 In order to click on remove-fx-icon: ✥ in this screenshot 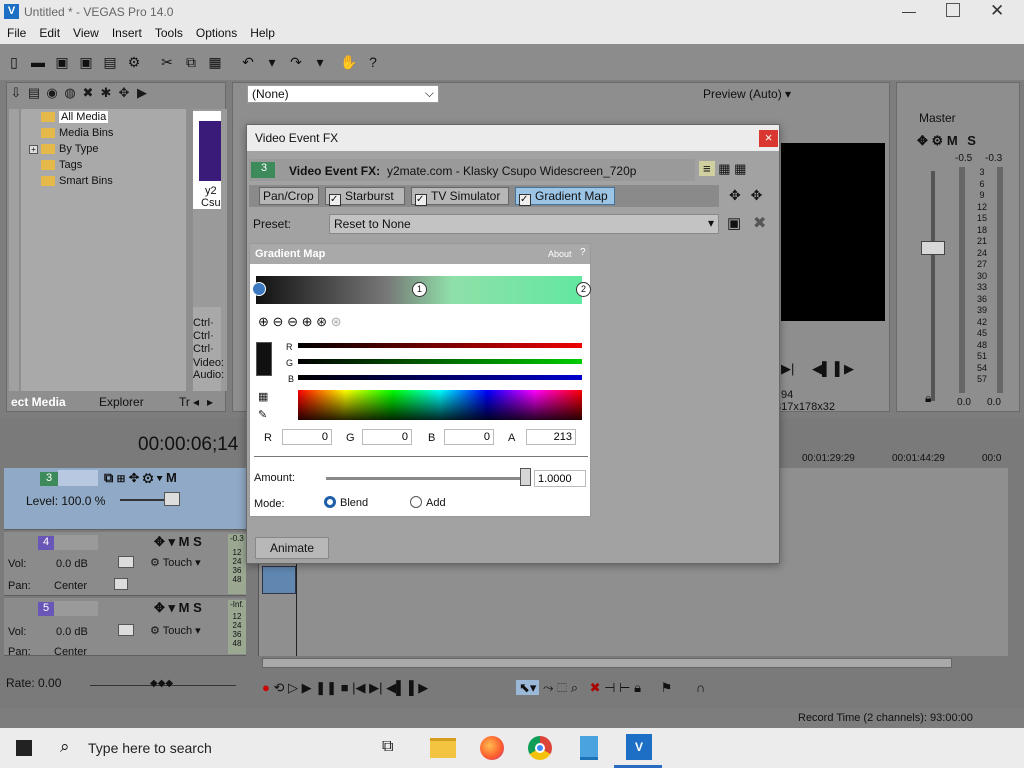, I will do `click(757, 195)`.